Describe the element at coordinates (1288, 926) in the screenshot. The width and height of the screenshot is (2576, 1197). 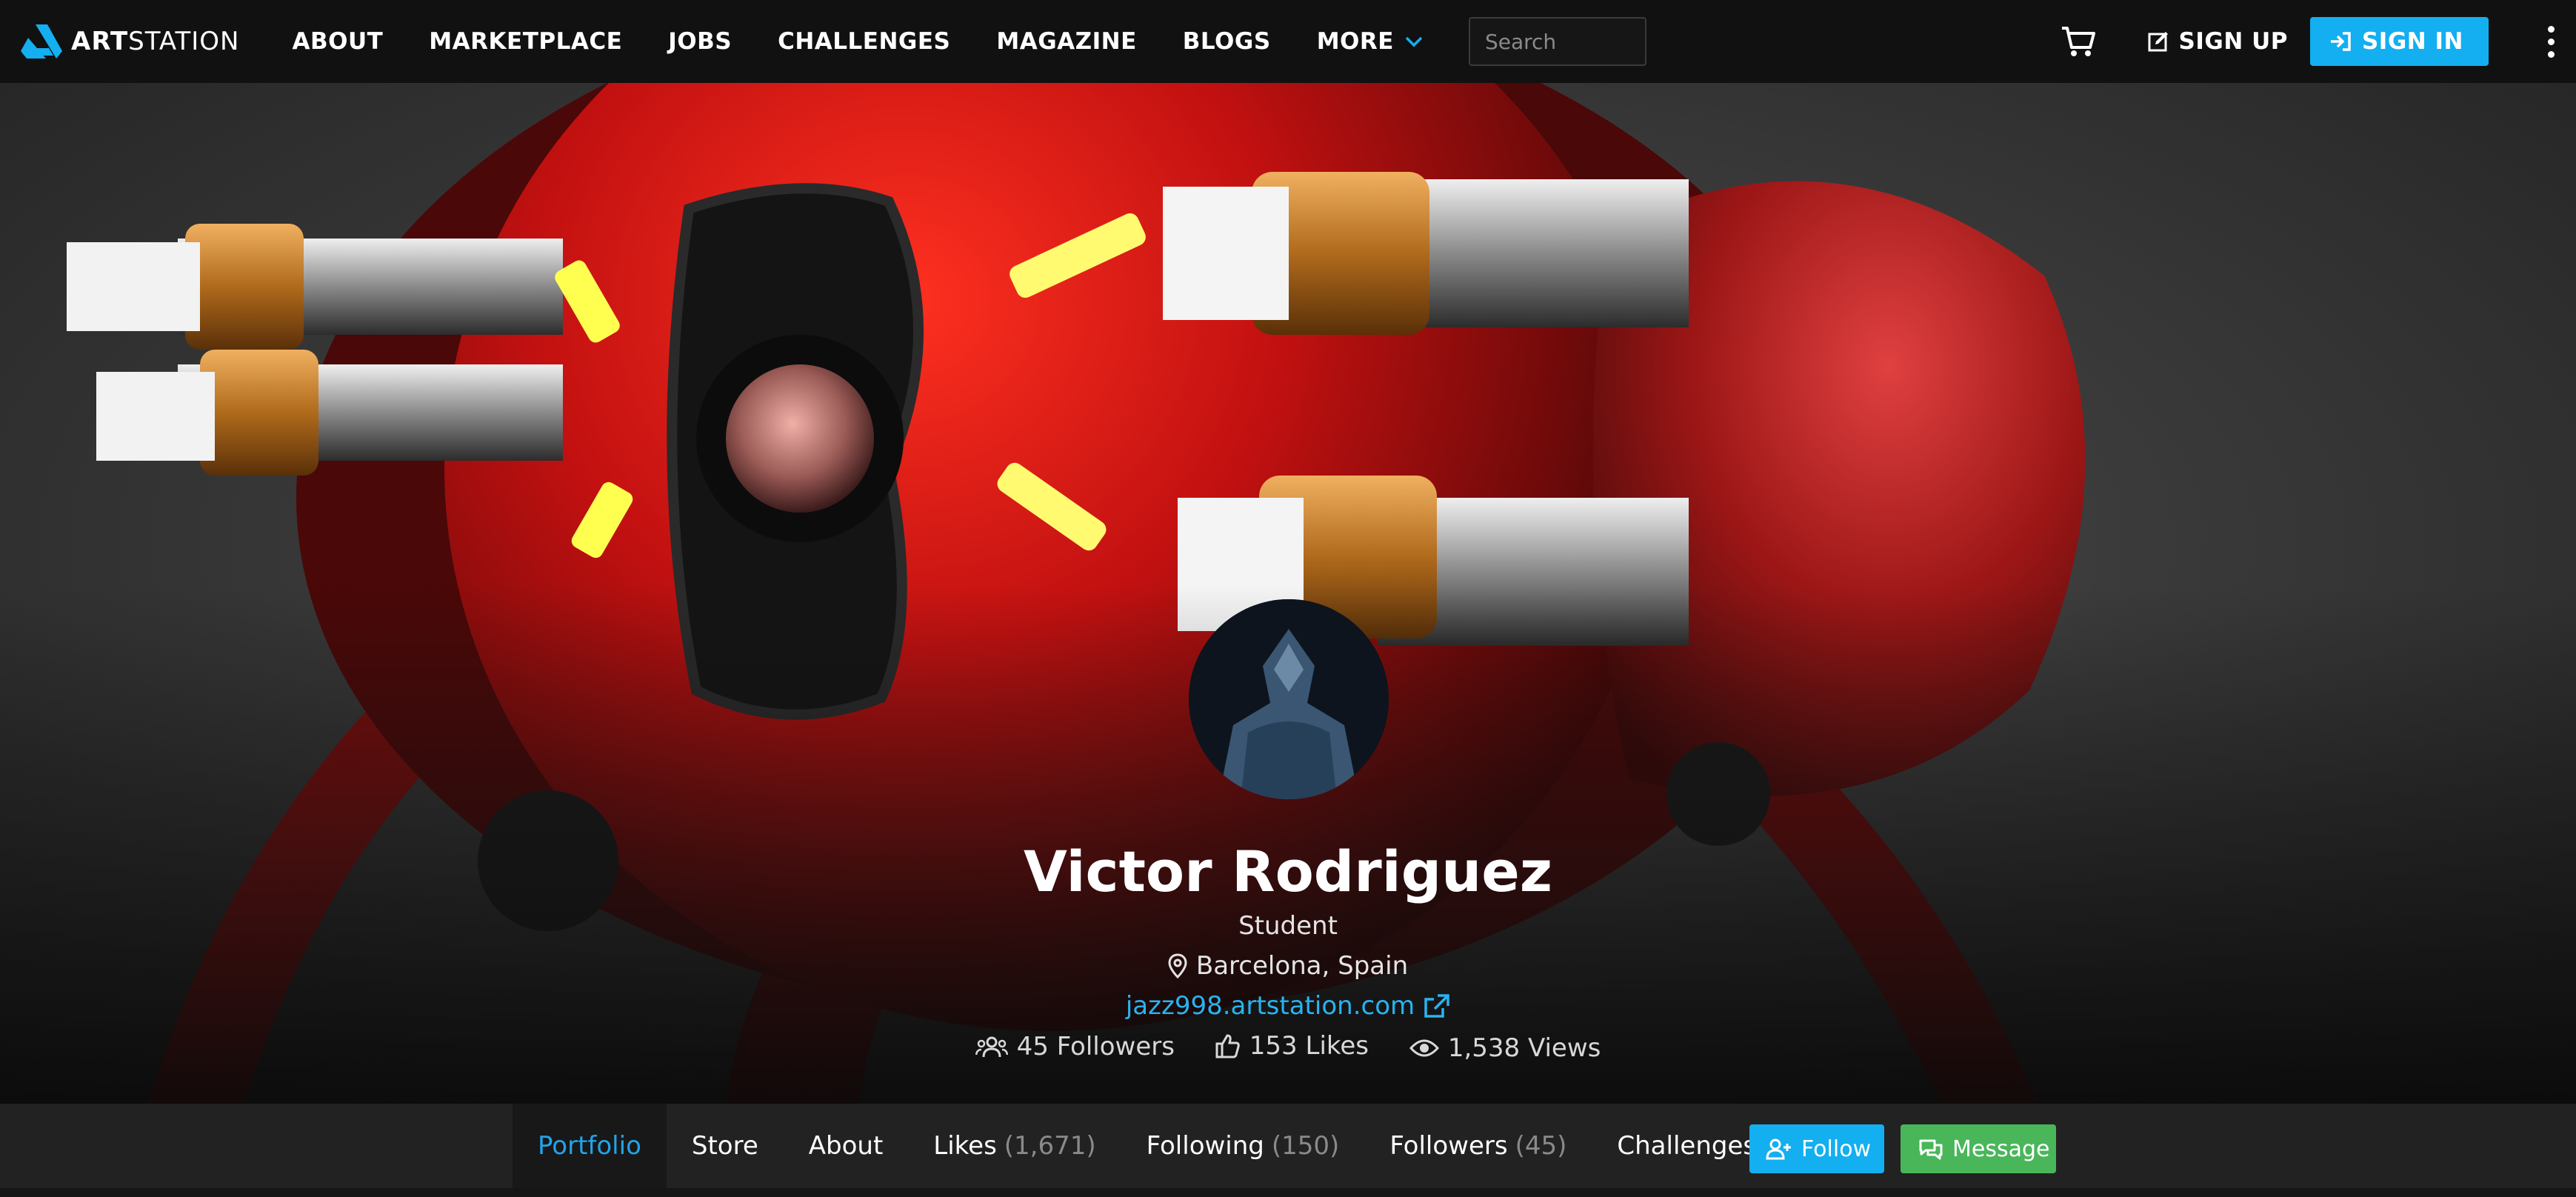
I see `profile-headline: Student` at that location.